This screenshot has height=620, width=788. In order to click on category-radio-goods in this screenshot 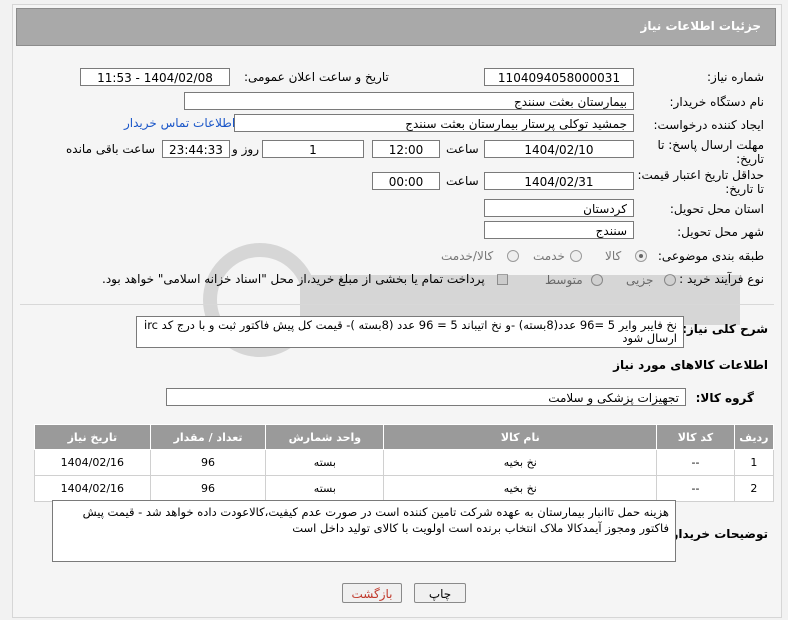, I will do `click(641, 256)`.